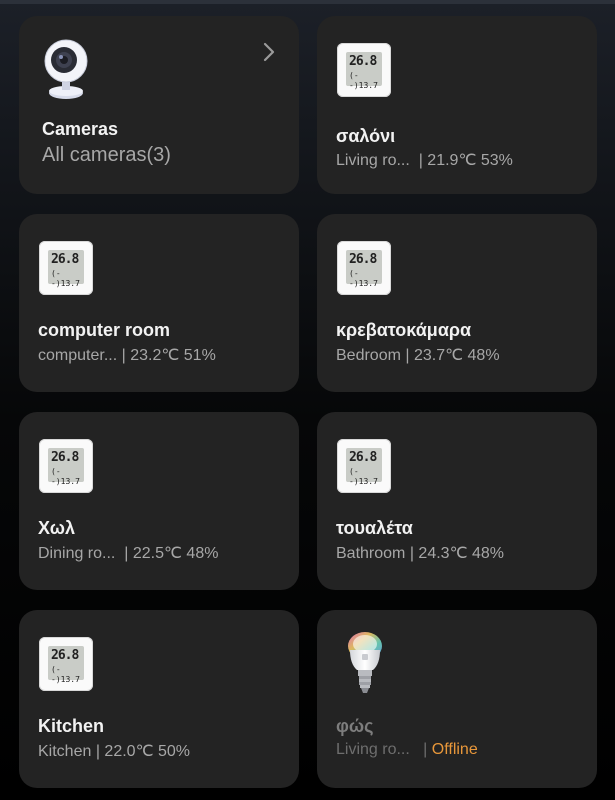 The height and width of the screenshot is (800, 615). I want to click on room-name: Kitchen, so click(65, 751).